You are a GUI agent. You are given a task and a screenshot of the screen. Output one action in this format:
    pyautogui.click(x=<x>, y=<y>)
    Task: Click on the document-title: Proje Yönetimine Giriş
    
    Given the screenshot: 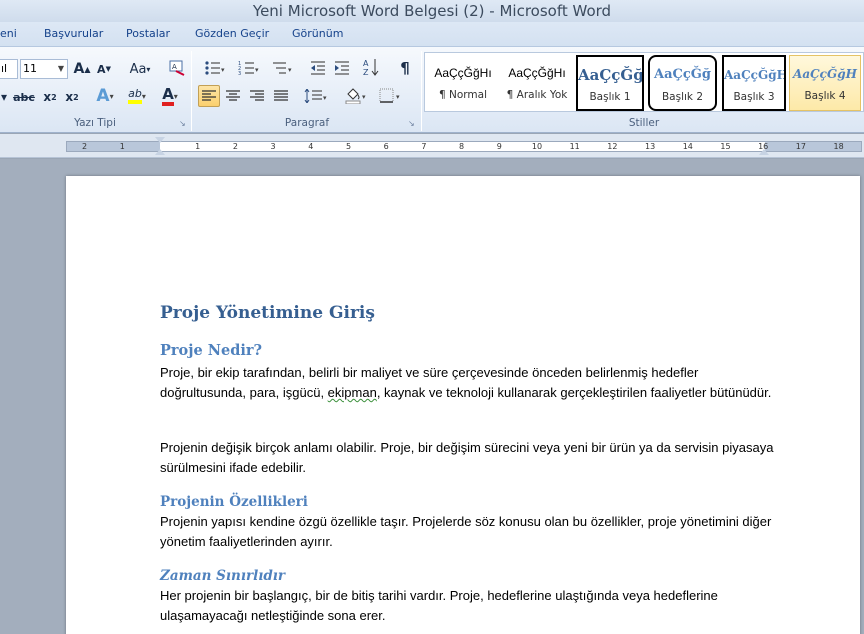 What is the action you would take?
    pyautogui.click(x=267, y=313)
    